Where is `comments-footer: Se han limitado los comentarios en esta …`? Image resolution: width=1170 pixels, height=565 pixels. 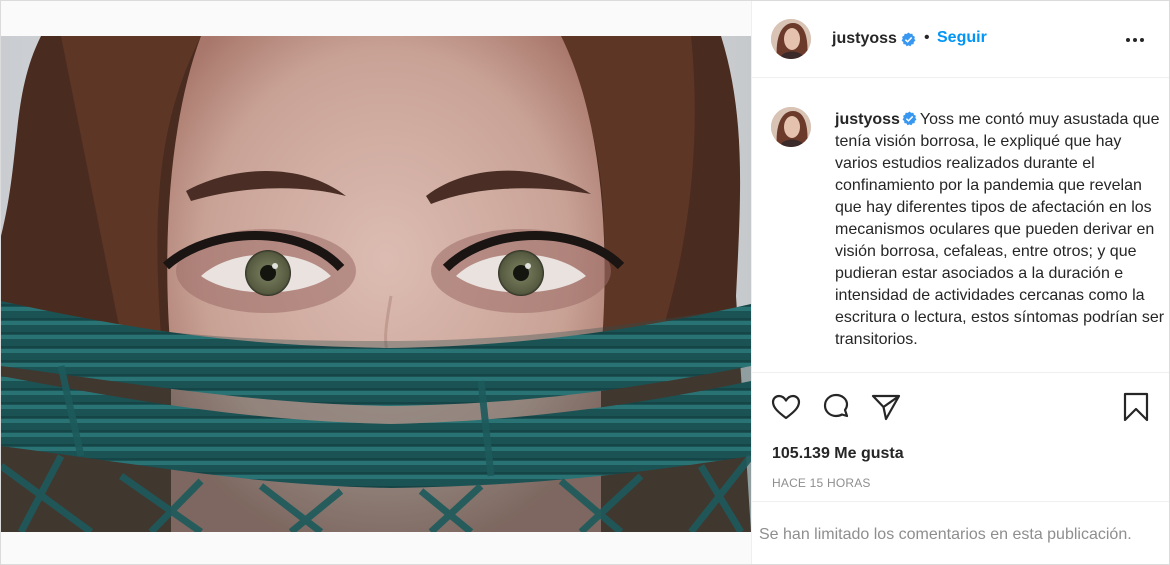 comments-footer: Se han limitado los comentarios en esta … is located at coordinates (960, 532).